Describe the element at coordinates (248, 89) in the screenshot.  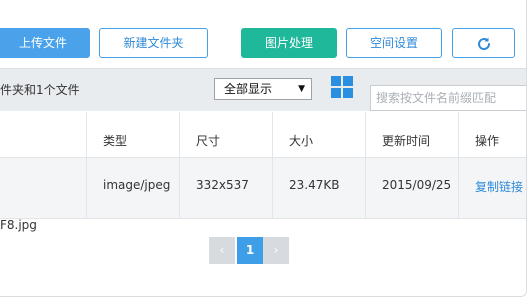
I see `filter-select-value: 全部显示` at that location.